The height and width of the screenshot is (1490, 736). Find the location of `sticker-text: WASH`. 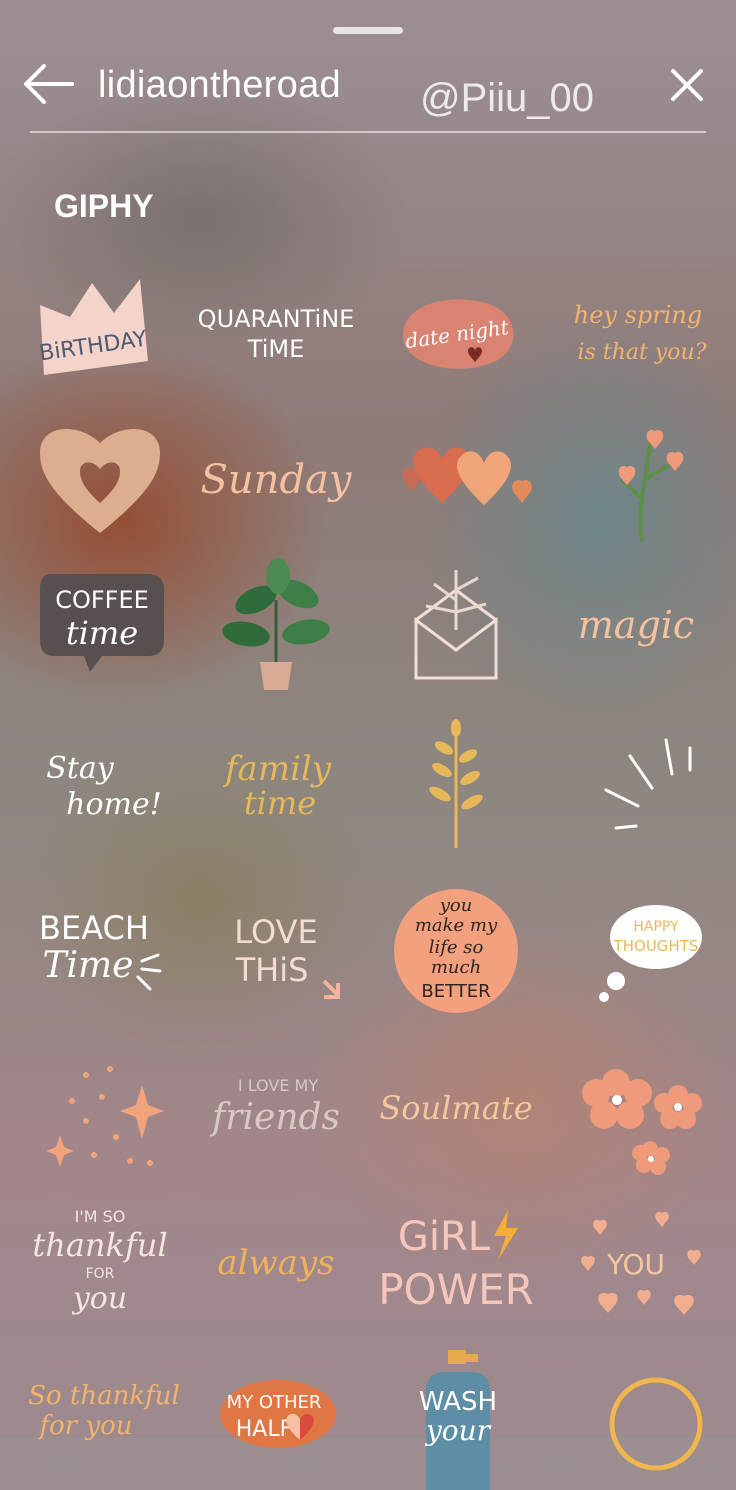

sticker-text: WASH is located at coordinates (458, 1402).